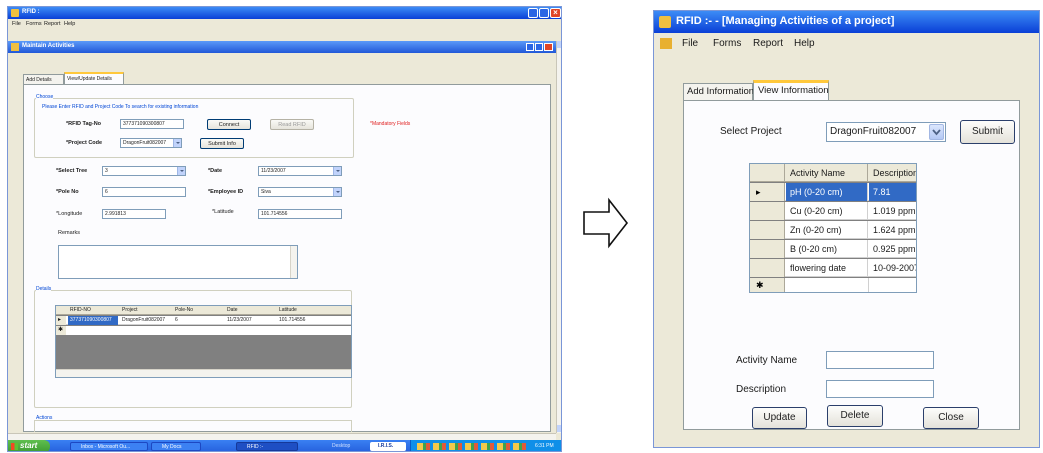 The image size is (1043, 453). Describe the element at coordinates (779, 418) in the screenshot. I see `update-button: Update` at that location.